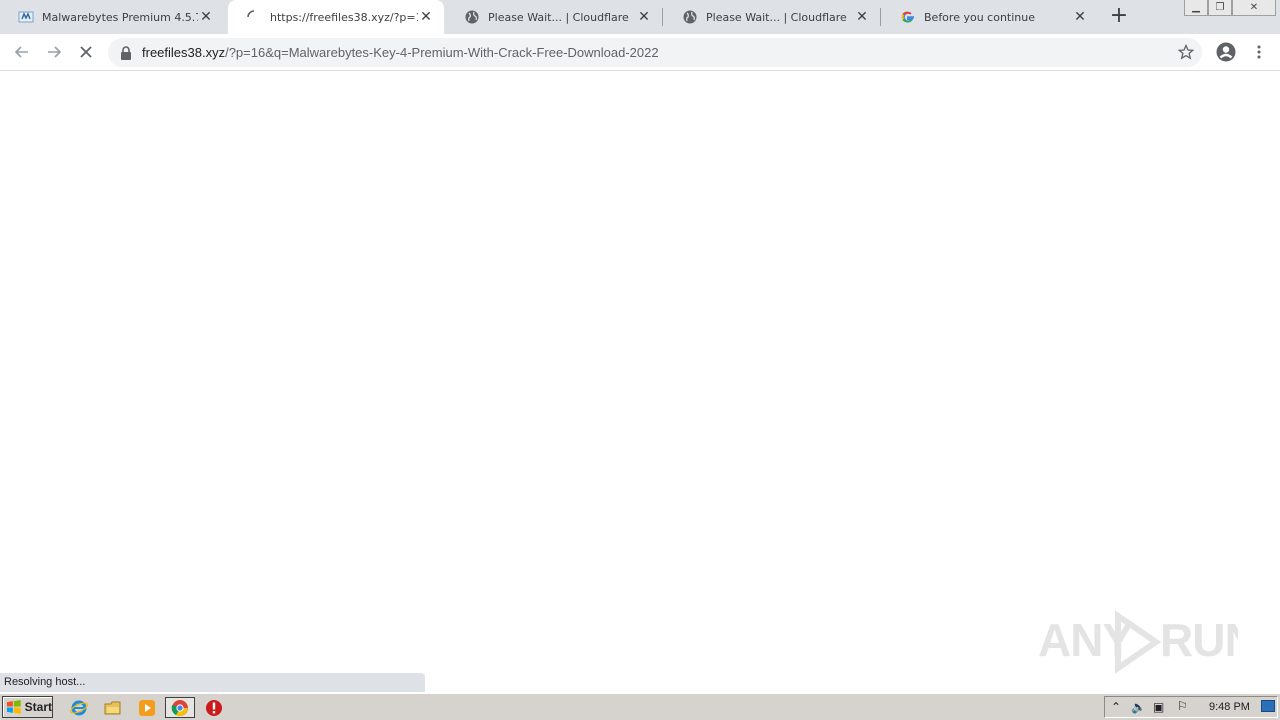 The height and width of the screenshot is (720, 1280). What do you see at coordinates (1196, 8) in the screenshot?
I see `minimize-button: ▁` at bounding box center [1196, 8].